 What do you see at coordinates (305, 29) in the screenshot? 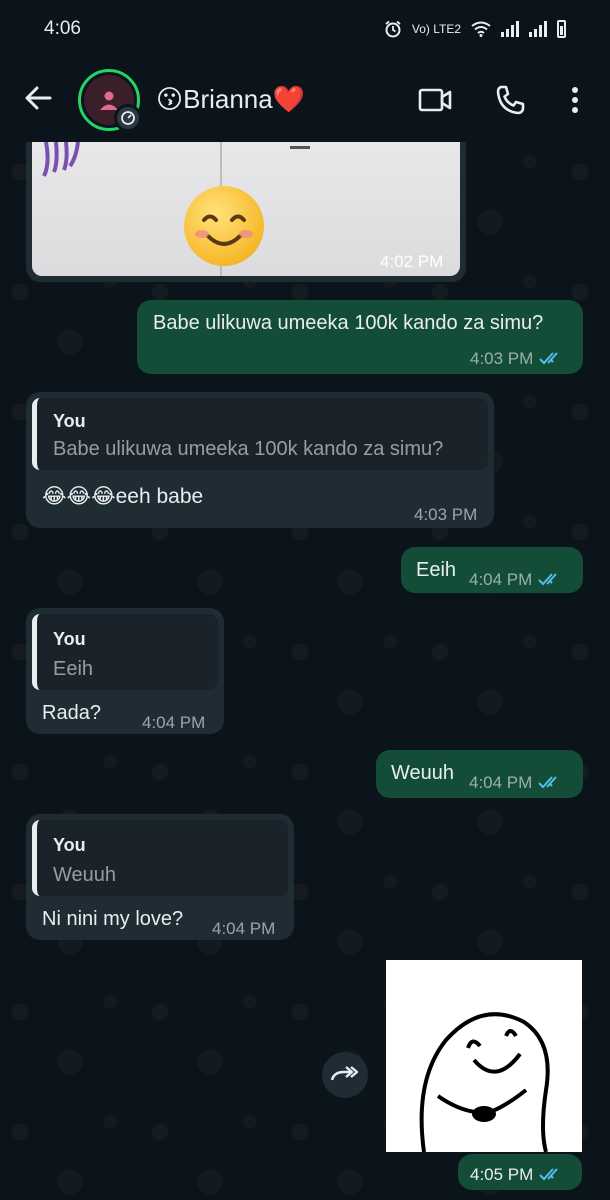
I see `status-bar: 4:06 Vo) LTE2` at bounding box center [305, 29].